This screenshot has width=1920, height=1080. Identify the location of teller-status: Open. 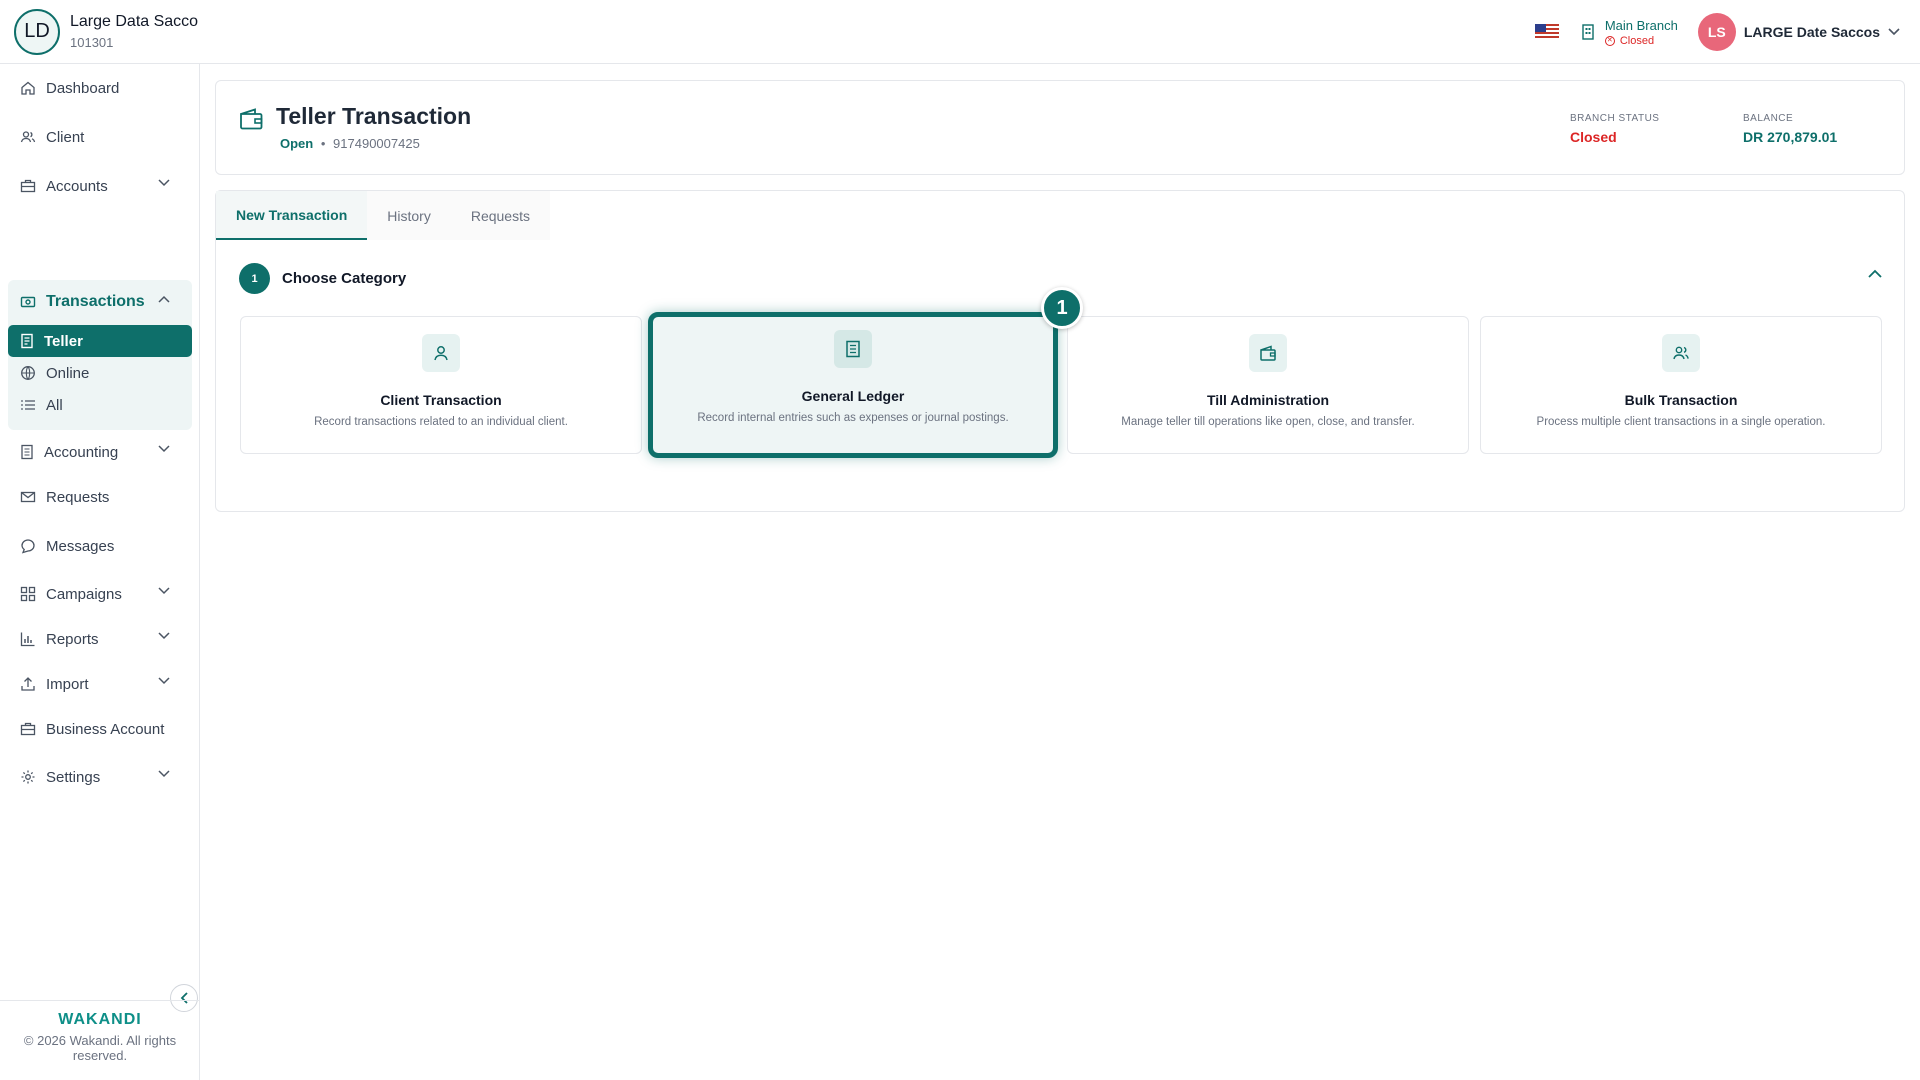
(297, 143).